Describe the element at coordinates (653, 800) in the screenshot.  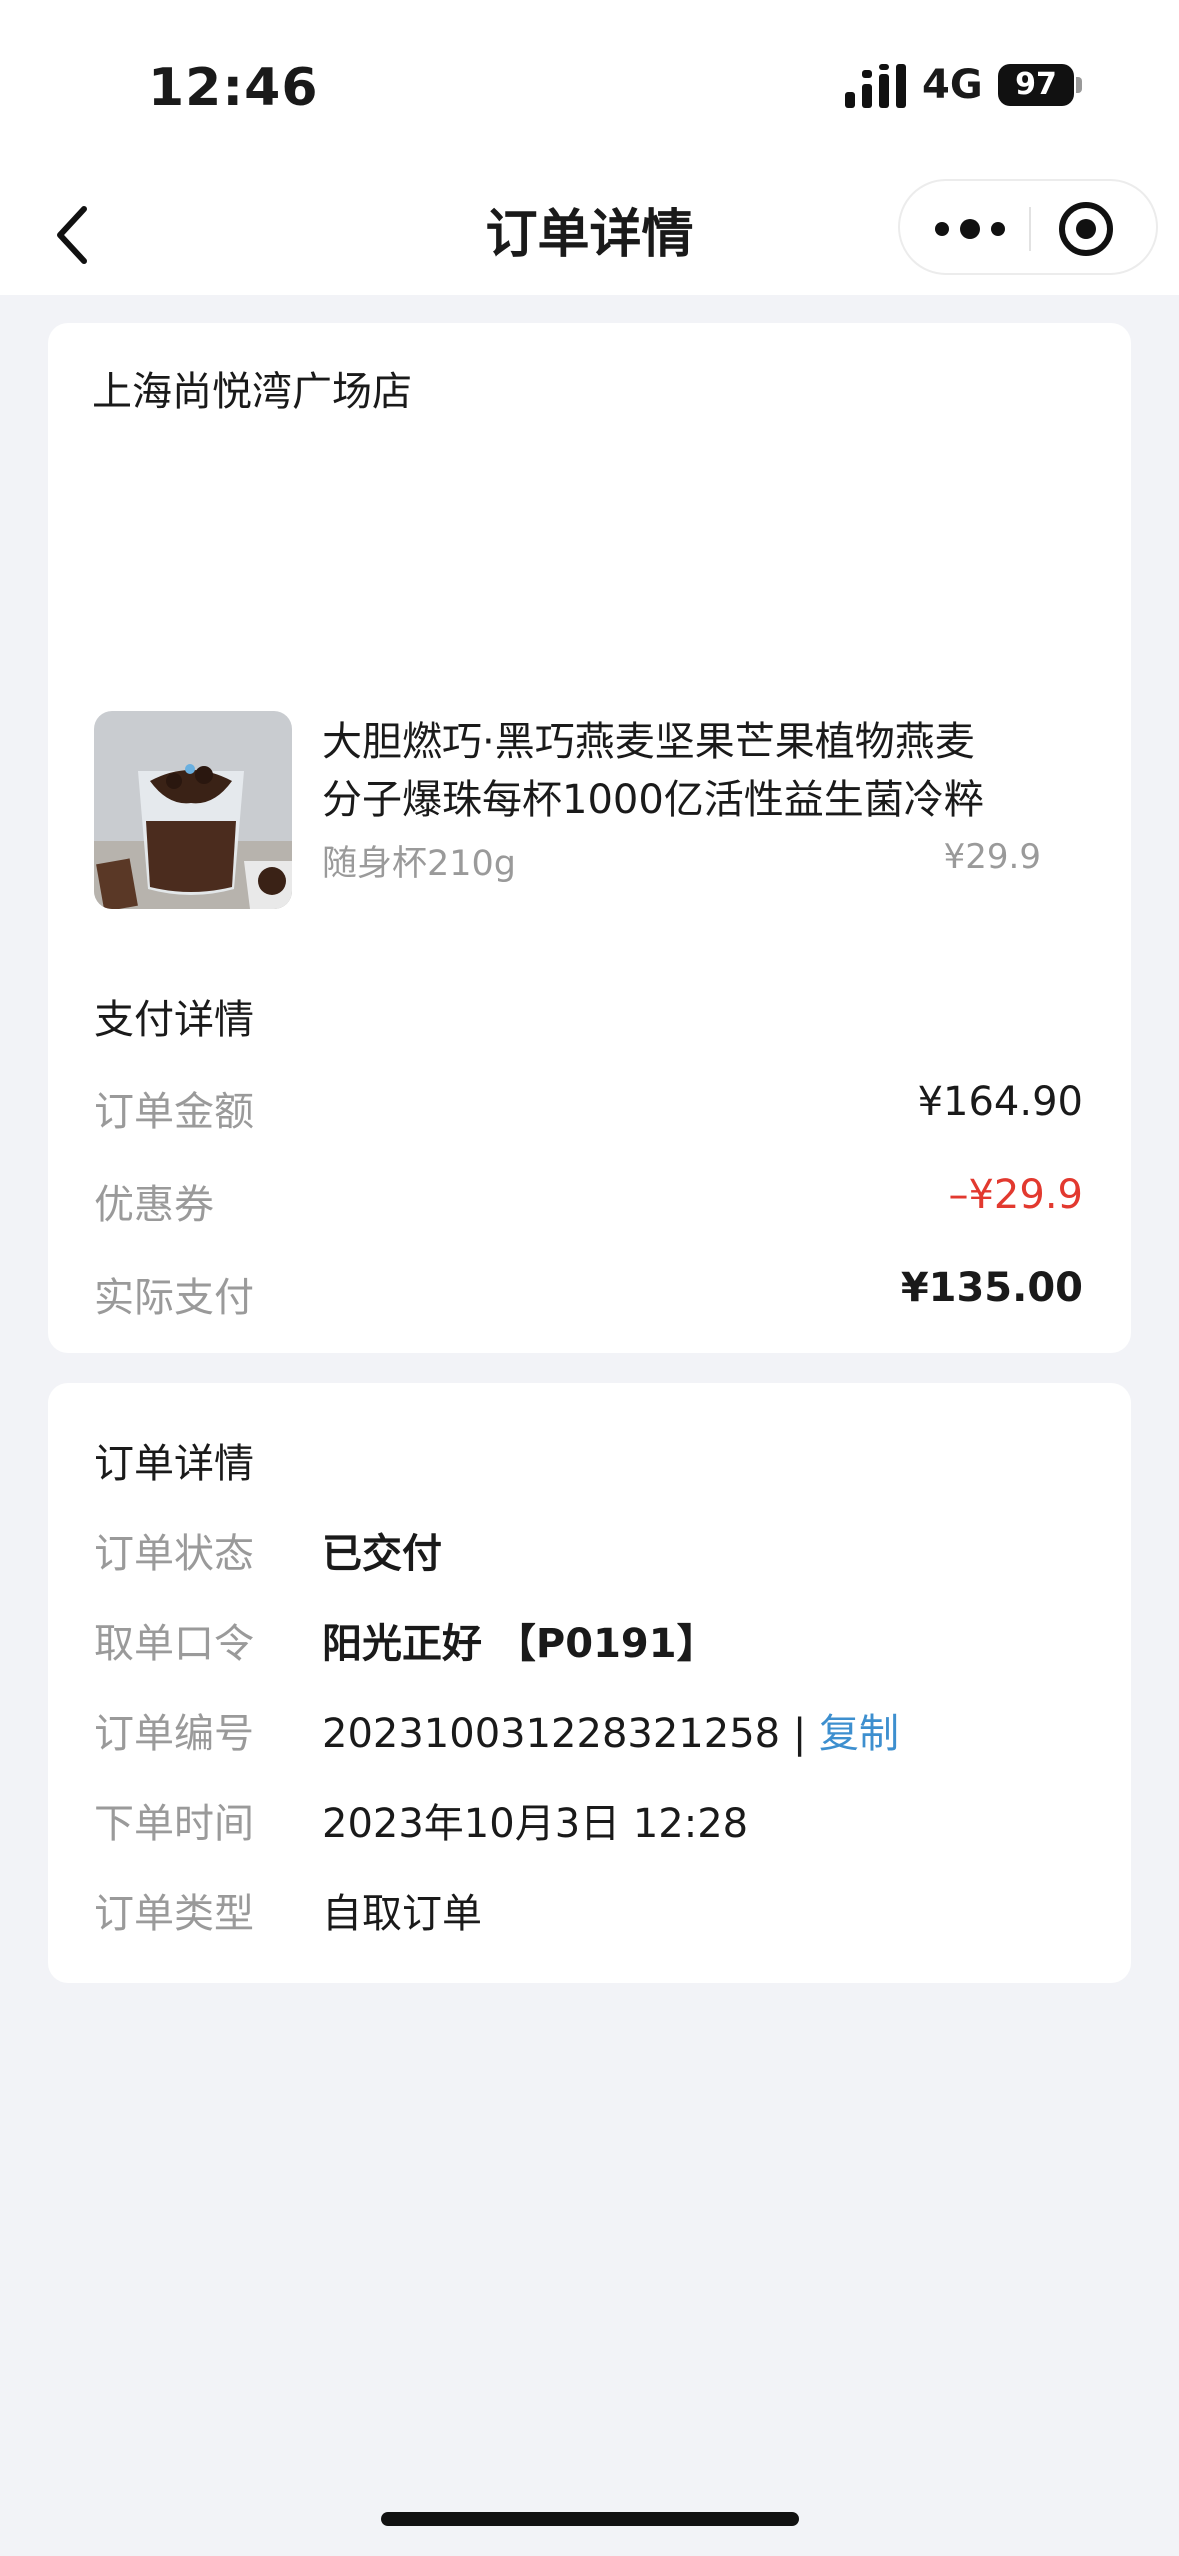
I see `product-name-line2: 分子爆珠每杯1000亿活性益生菌冷粹` at that location.